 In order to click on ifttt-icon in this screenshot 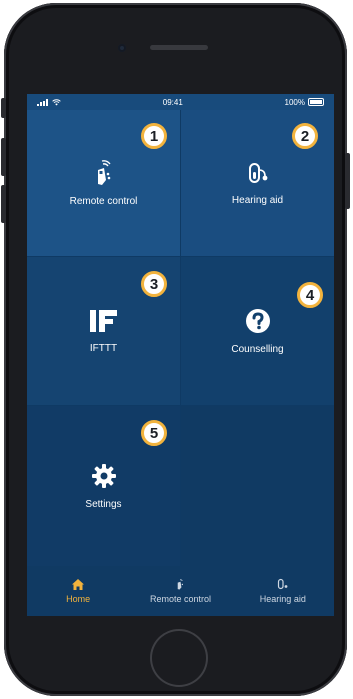, I will do `click(103, 320)`.